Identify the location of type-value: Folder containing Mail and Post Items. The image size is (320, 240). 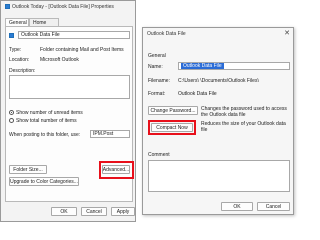
(82, 50).